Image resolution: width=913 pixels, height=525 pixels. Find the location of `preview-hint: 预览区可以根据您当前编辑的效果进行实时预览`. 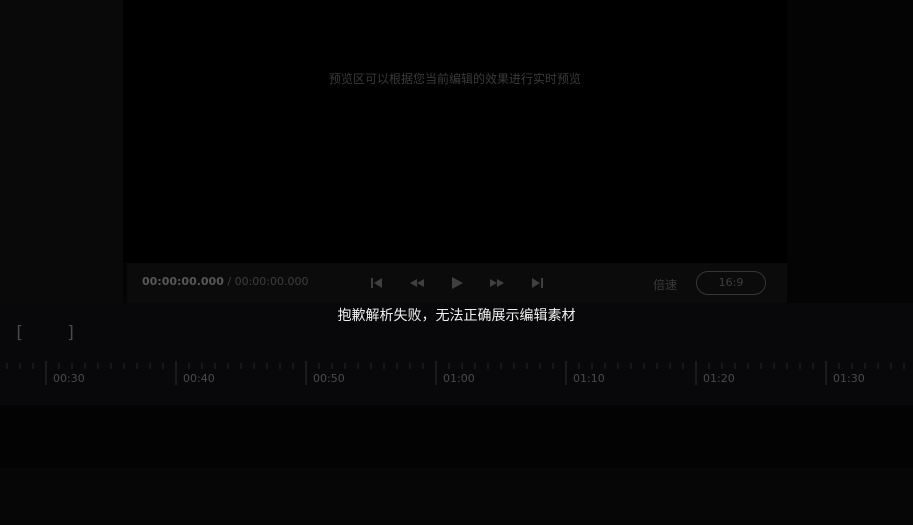

preview-hint: 预览区可以根据您当前编辑的效果进行实时预览 is located at coordinates (454, 79).